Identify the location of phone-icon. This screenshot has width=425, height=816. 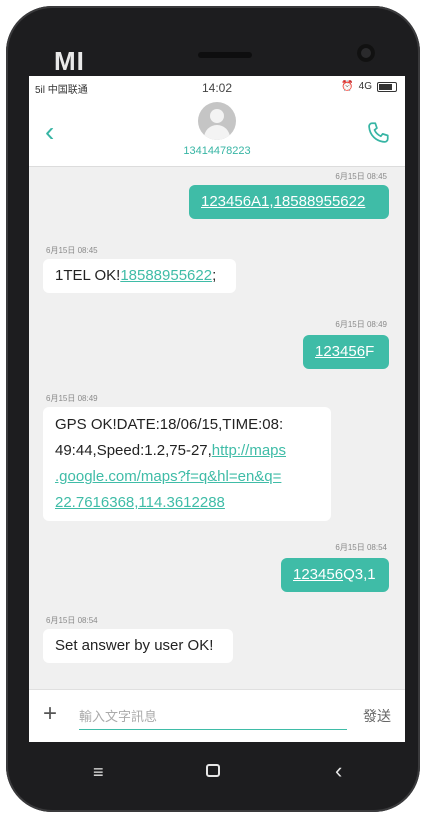
(378, 133).